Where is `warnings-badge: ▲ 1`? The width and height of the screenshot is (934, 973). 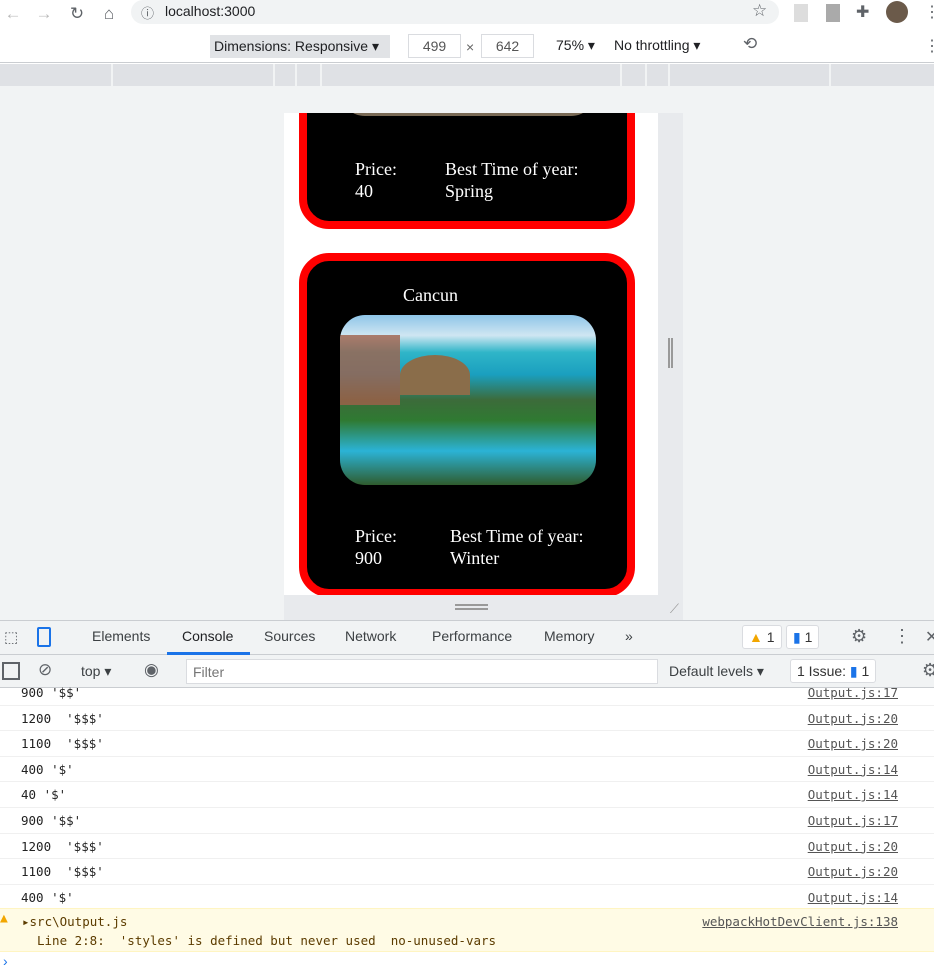
warnings-badge: ▲ 1 is located at coordinates (762, 637).